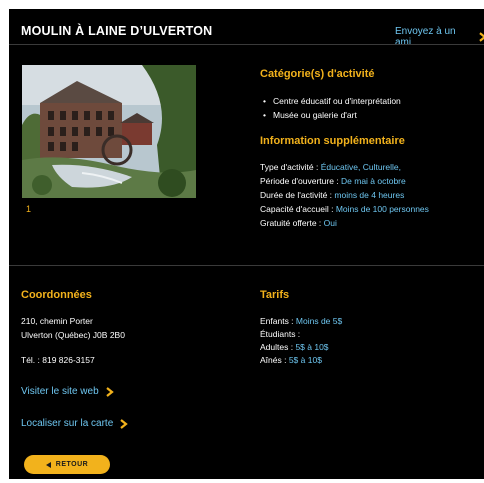  Describe the element at coordinates (28, 209) in the screenshot. I see `photo-counter: 1` at that location.